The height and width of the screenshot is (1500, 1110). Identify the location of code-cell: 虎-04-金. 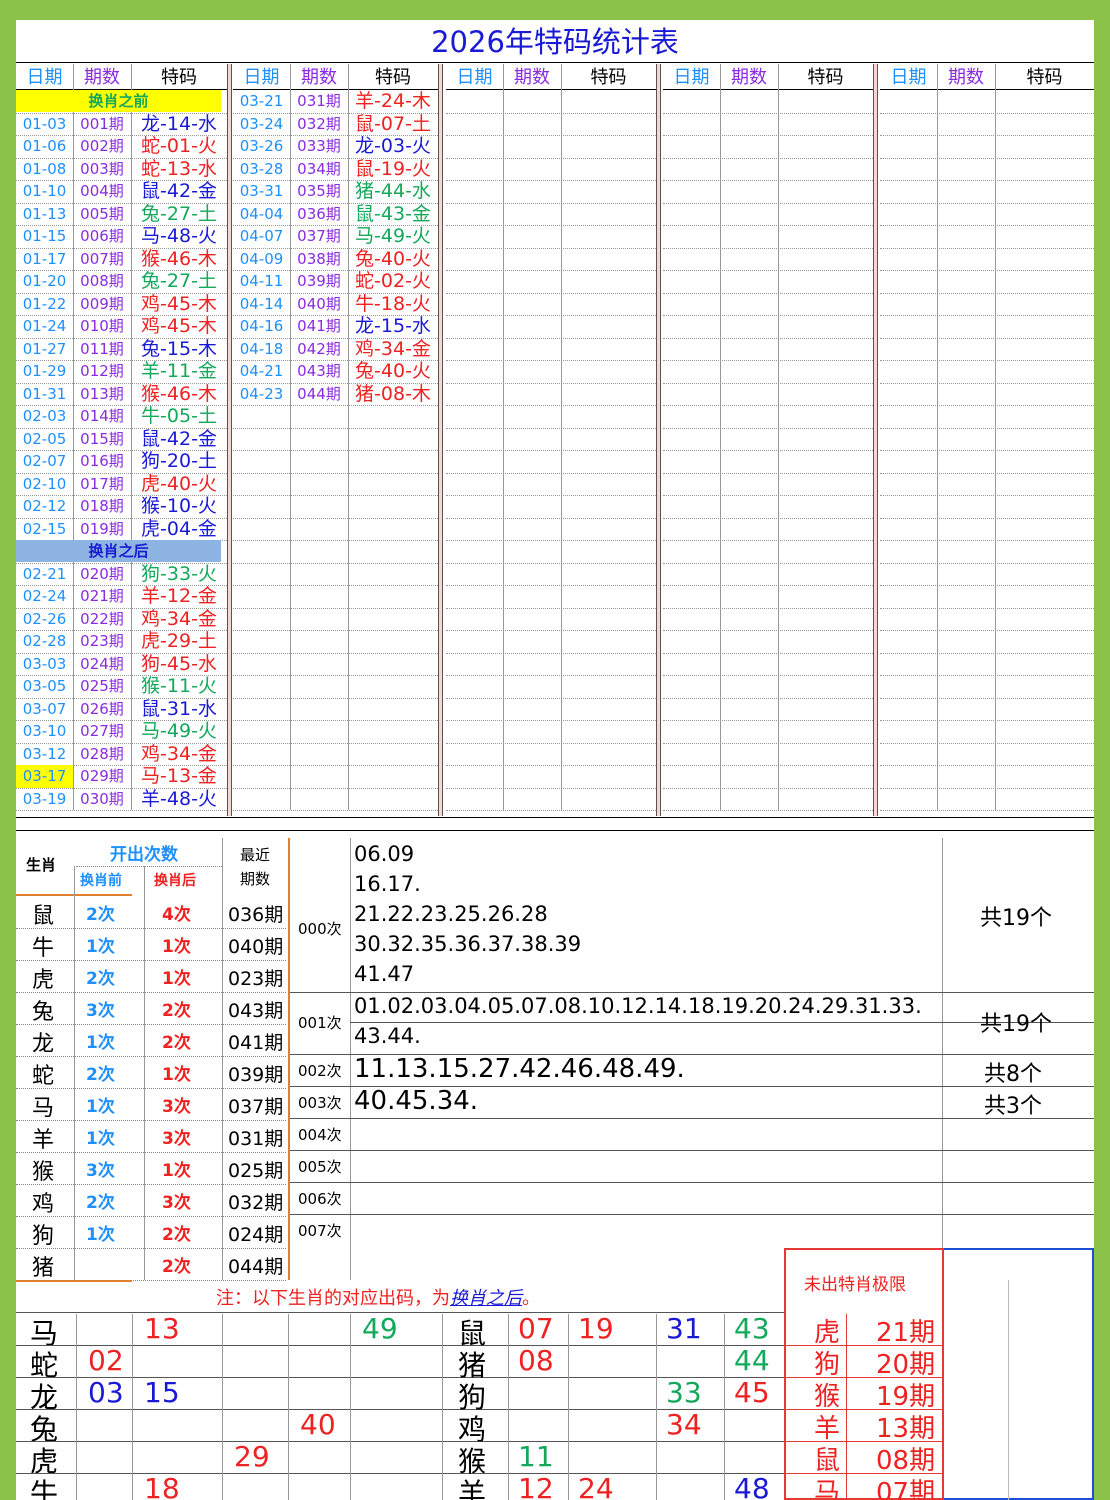
(179, 528).